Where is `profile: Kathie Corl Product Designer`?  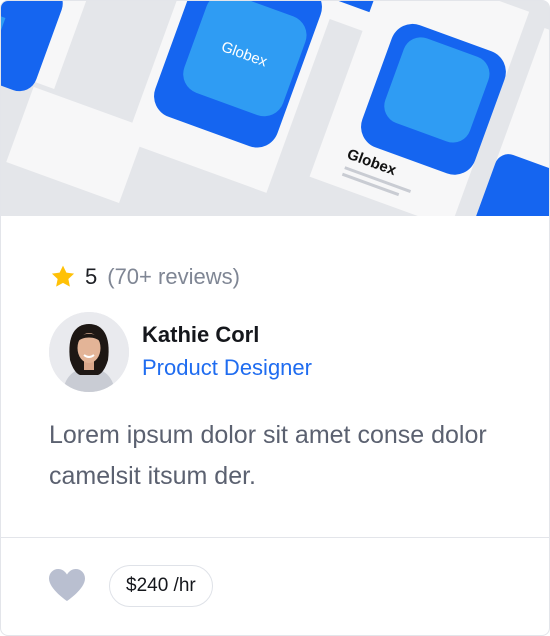
profile: Kathie Corl Product Designer is located at coordinates (180, 352).